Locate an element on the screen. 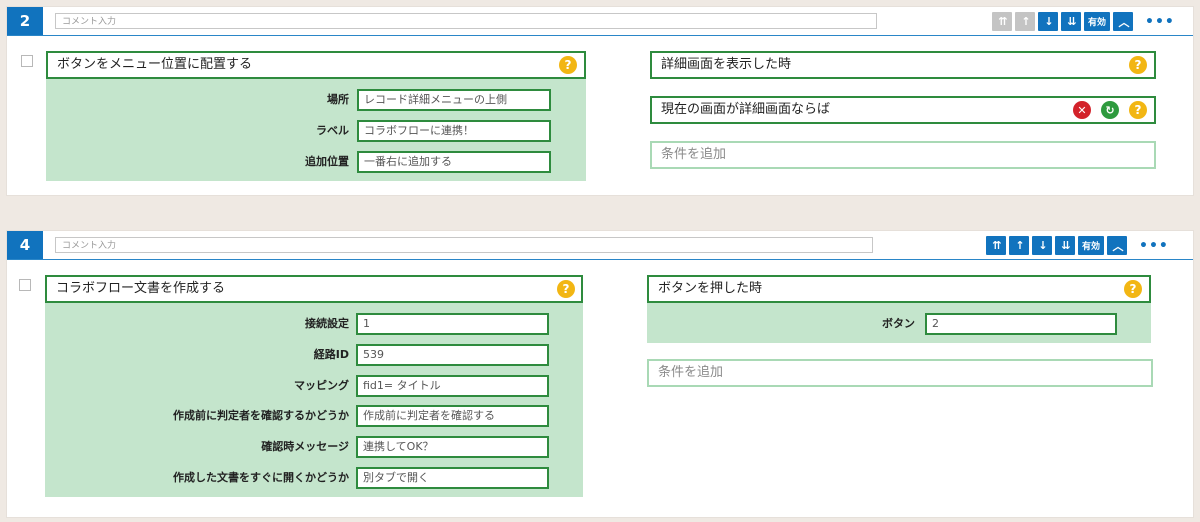 Image resolution: width=1200 pixels, height=522 pixels. param-route-id-field: 539 is located at coordinates (452, 355).